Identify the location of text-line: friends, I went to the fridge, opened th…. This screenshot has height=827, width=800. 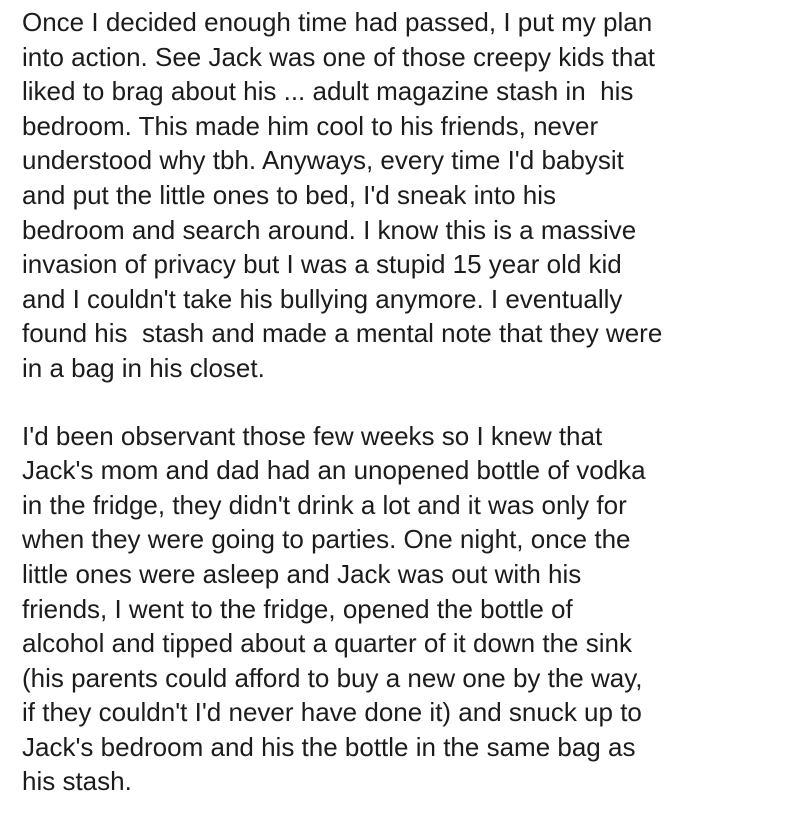
(297, 608).